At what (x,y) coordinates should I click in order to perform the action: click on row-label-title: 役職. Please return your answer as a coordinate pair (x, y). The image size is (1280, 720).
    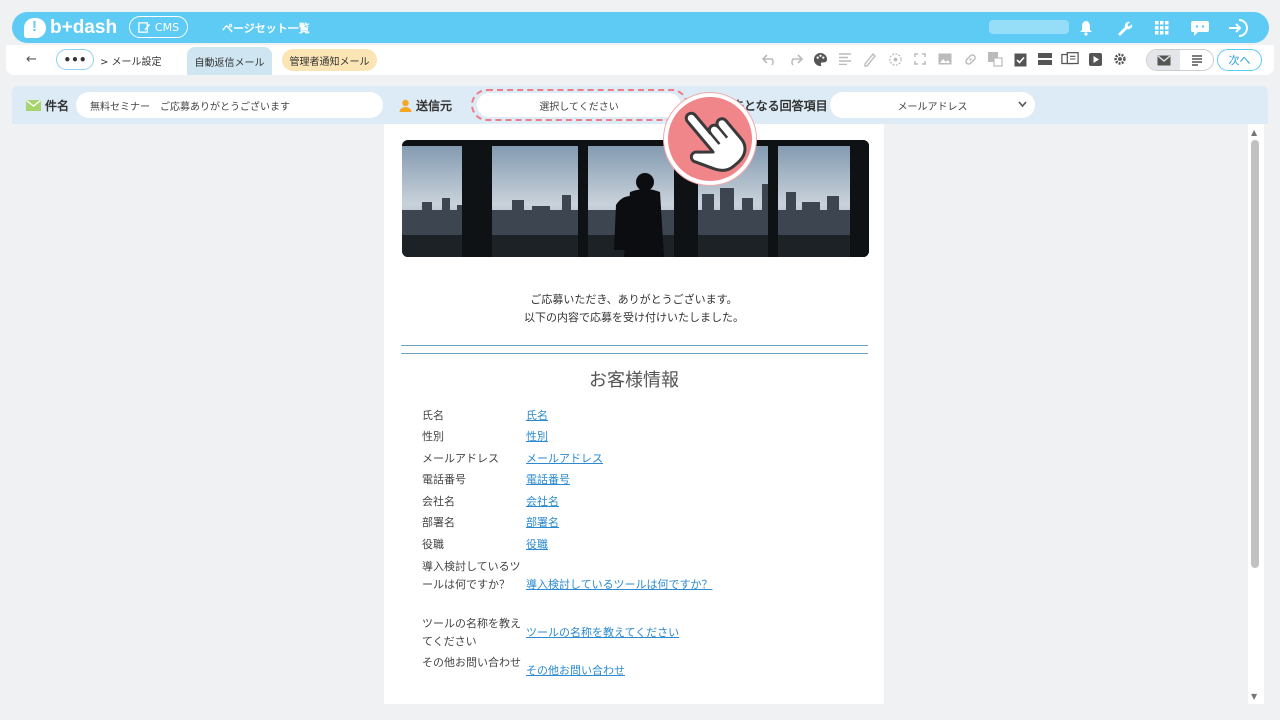
    Looking at the image, I should click on (433, 544).